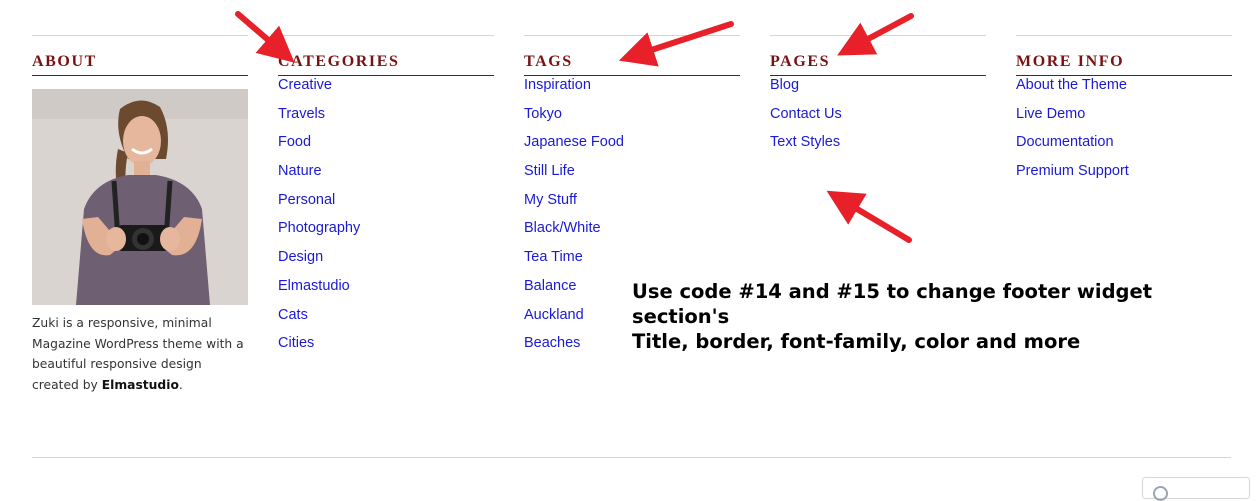  Describe the element at coordinates (1124, 119) in the screenshot. I see `list-item: Live Demo` at that location.